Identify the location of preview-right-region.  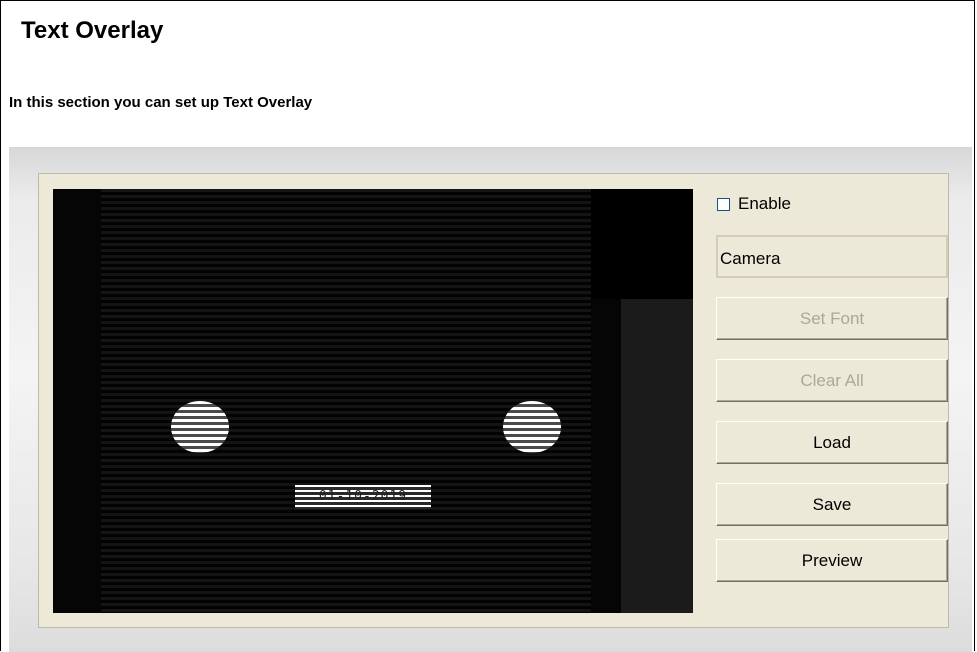
(657, 456).